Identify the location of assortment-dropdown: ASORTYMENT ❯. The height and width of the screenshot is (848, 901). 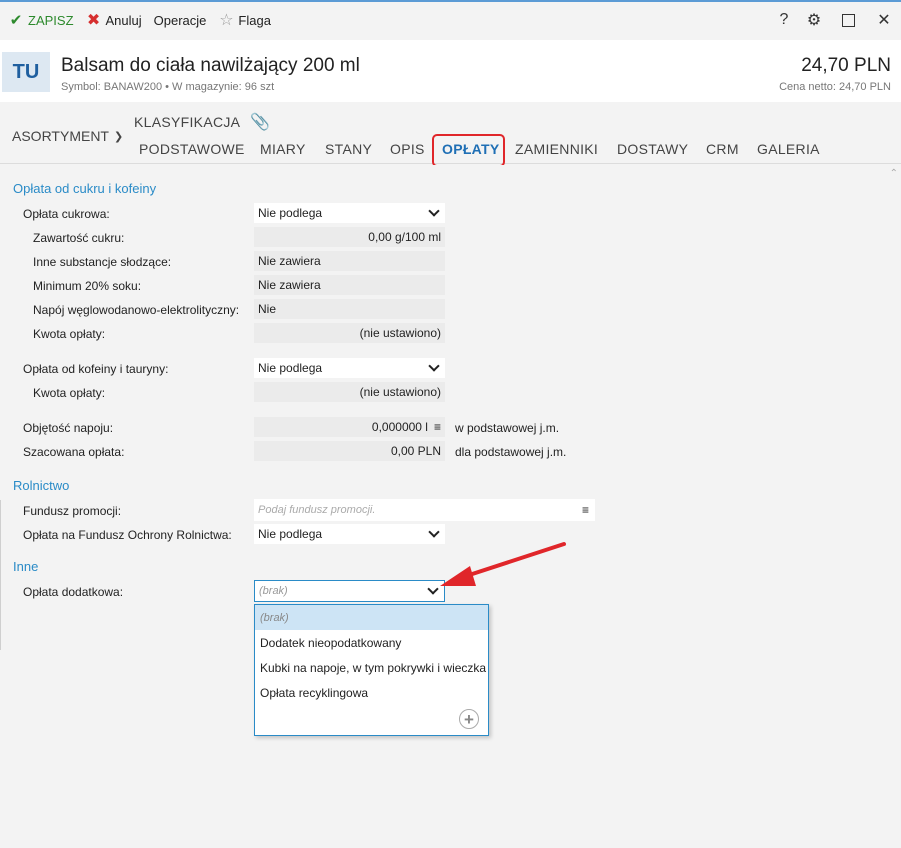
(67, 136).